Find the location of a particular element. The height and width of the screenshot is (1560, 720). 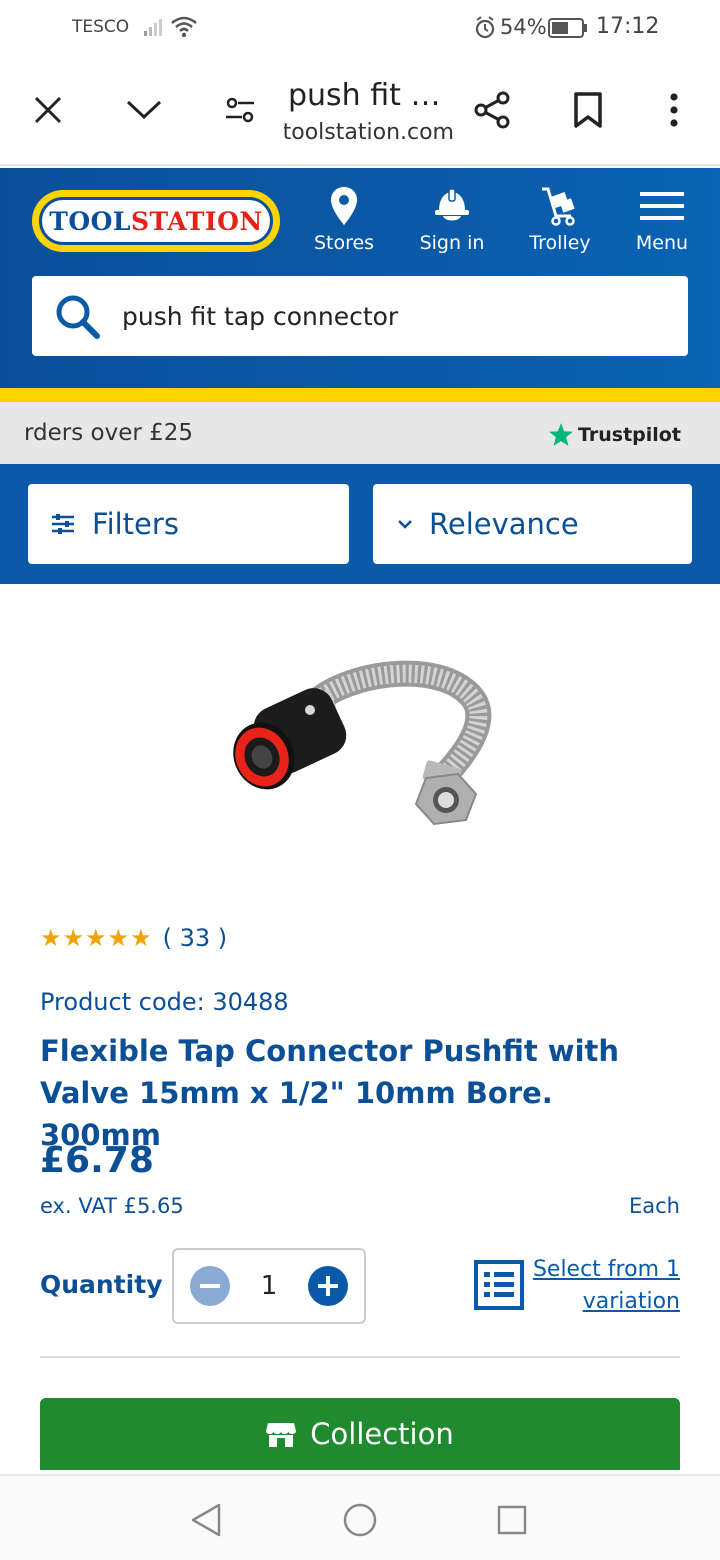

nav-menu-label: Menu is located at coordinates (662, 243).